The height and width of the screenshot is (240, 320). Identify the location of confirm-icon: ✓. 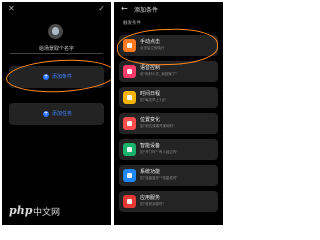
(101, 9).